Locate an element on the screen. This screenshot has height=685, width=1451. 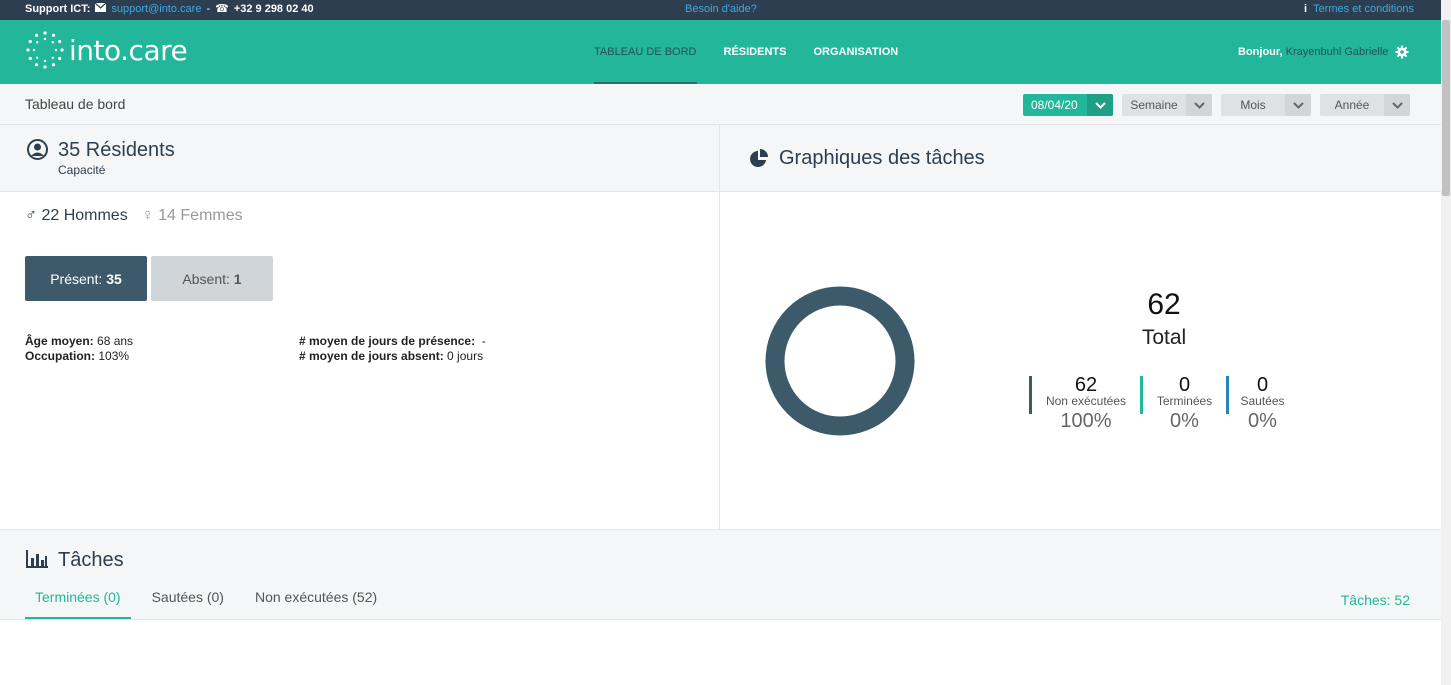
gear-icon is located at coordinates (1402, 52).